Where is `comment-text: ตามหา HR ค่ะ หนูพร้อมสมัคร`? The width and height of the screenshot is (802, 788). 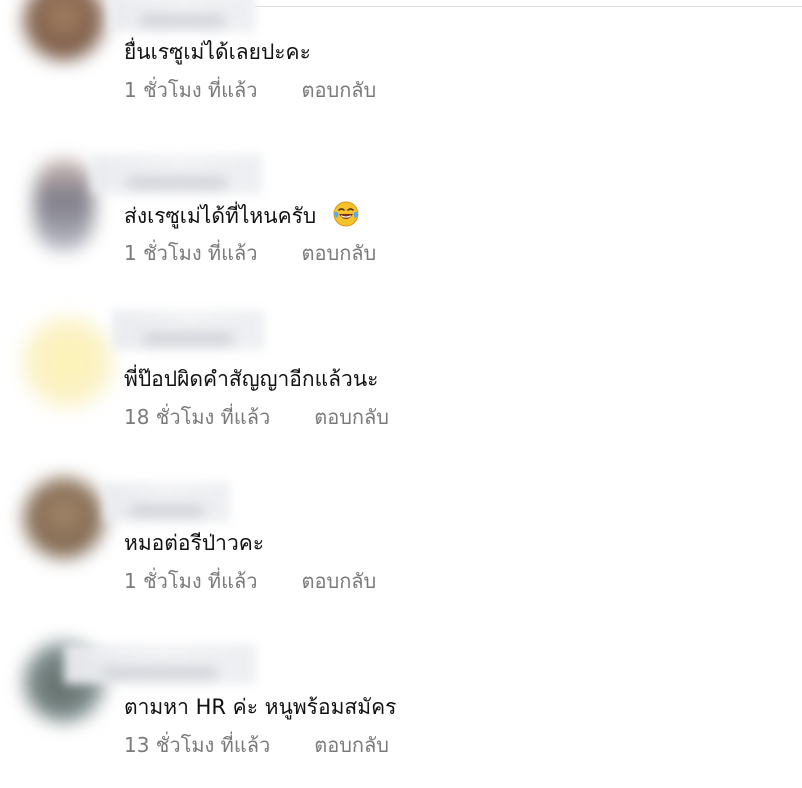
comment-text: ตามหา HR ค่ะ หนูพร้อมสมัคร is located at coordinates (260, 707).